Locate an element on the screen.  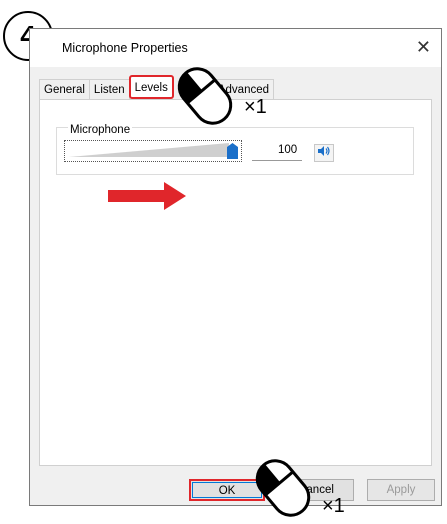
tab-levels: Levels is located at coordinates (151, 87).